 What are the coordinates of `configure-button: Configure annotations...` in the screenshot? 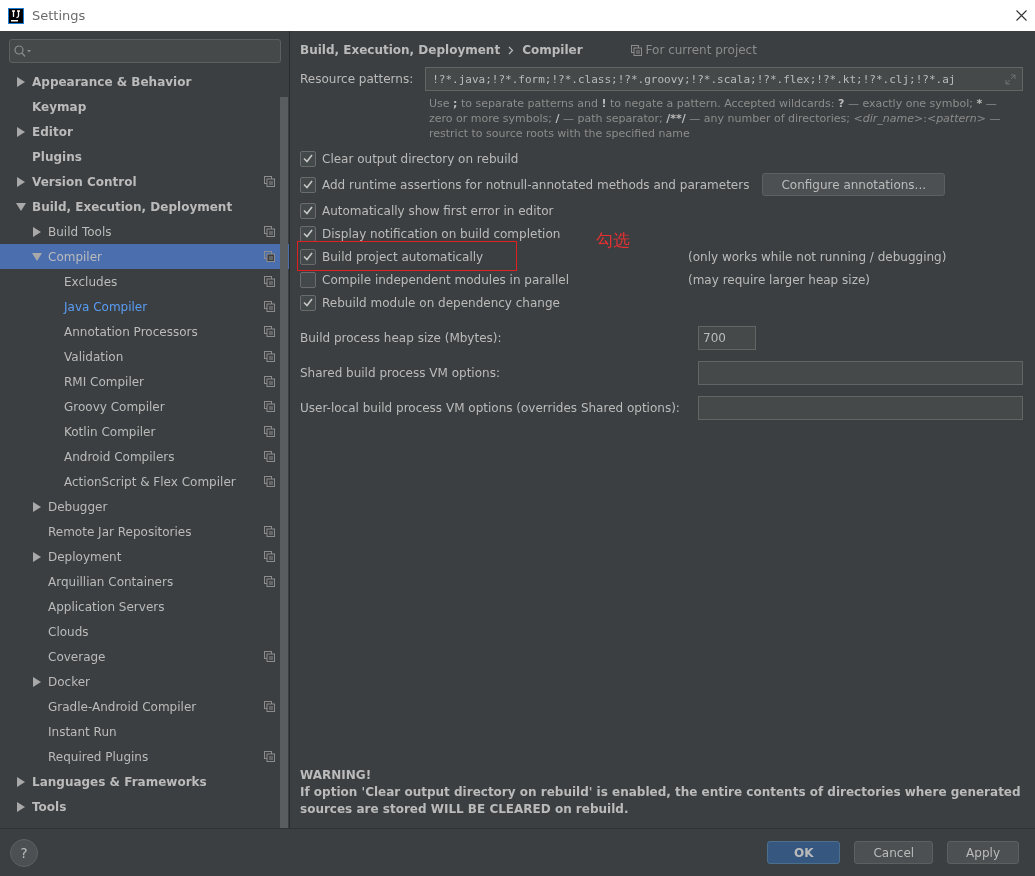 It's located at (854, 184).